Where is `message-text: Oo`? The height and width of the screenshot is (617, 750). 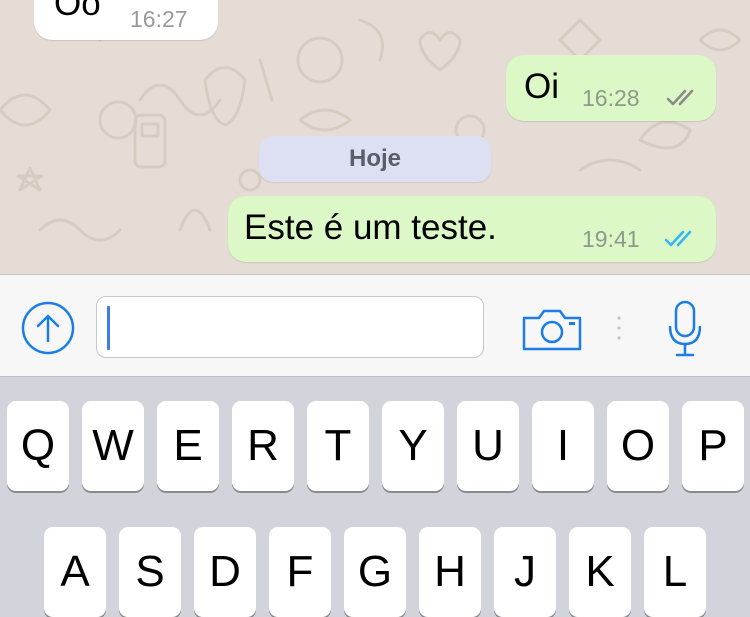
message-text: Oo is located at coordinates (77, 11).